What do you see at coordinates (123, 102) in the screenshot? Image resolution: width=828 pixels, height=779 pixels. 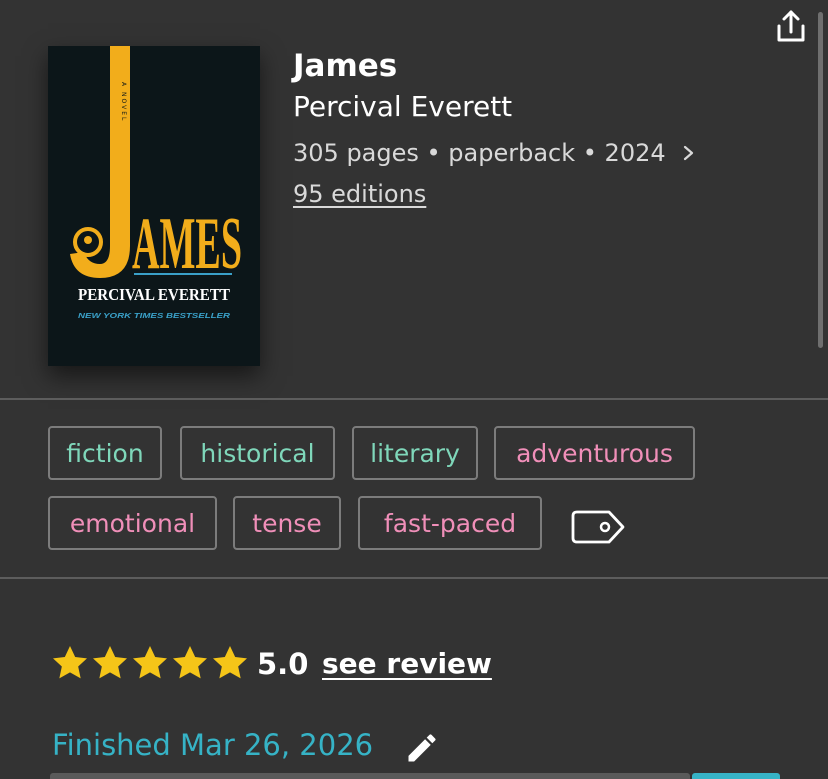 I see `cover-spine-text: A NOVEL` at bounding box center [123, 102].